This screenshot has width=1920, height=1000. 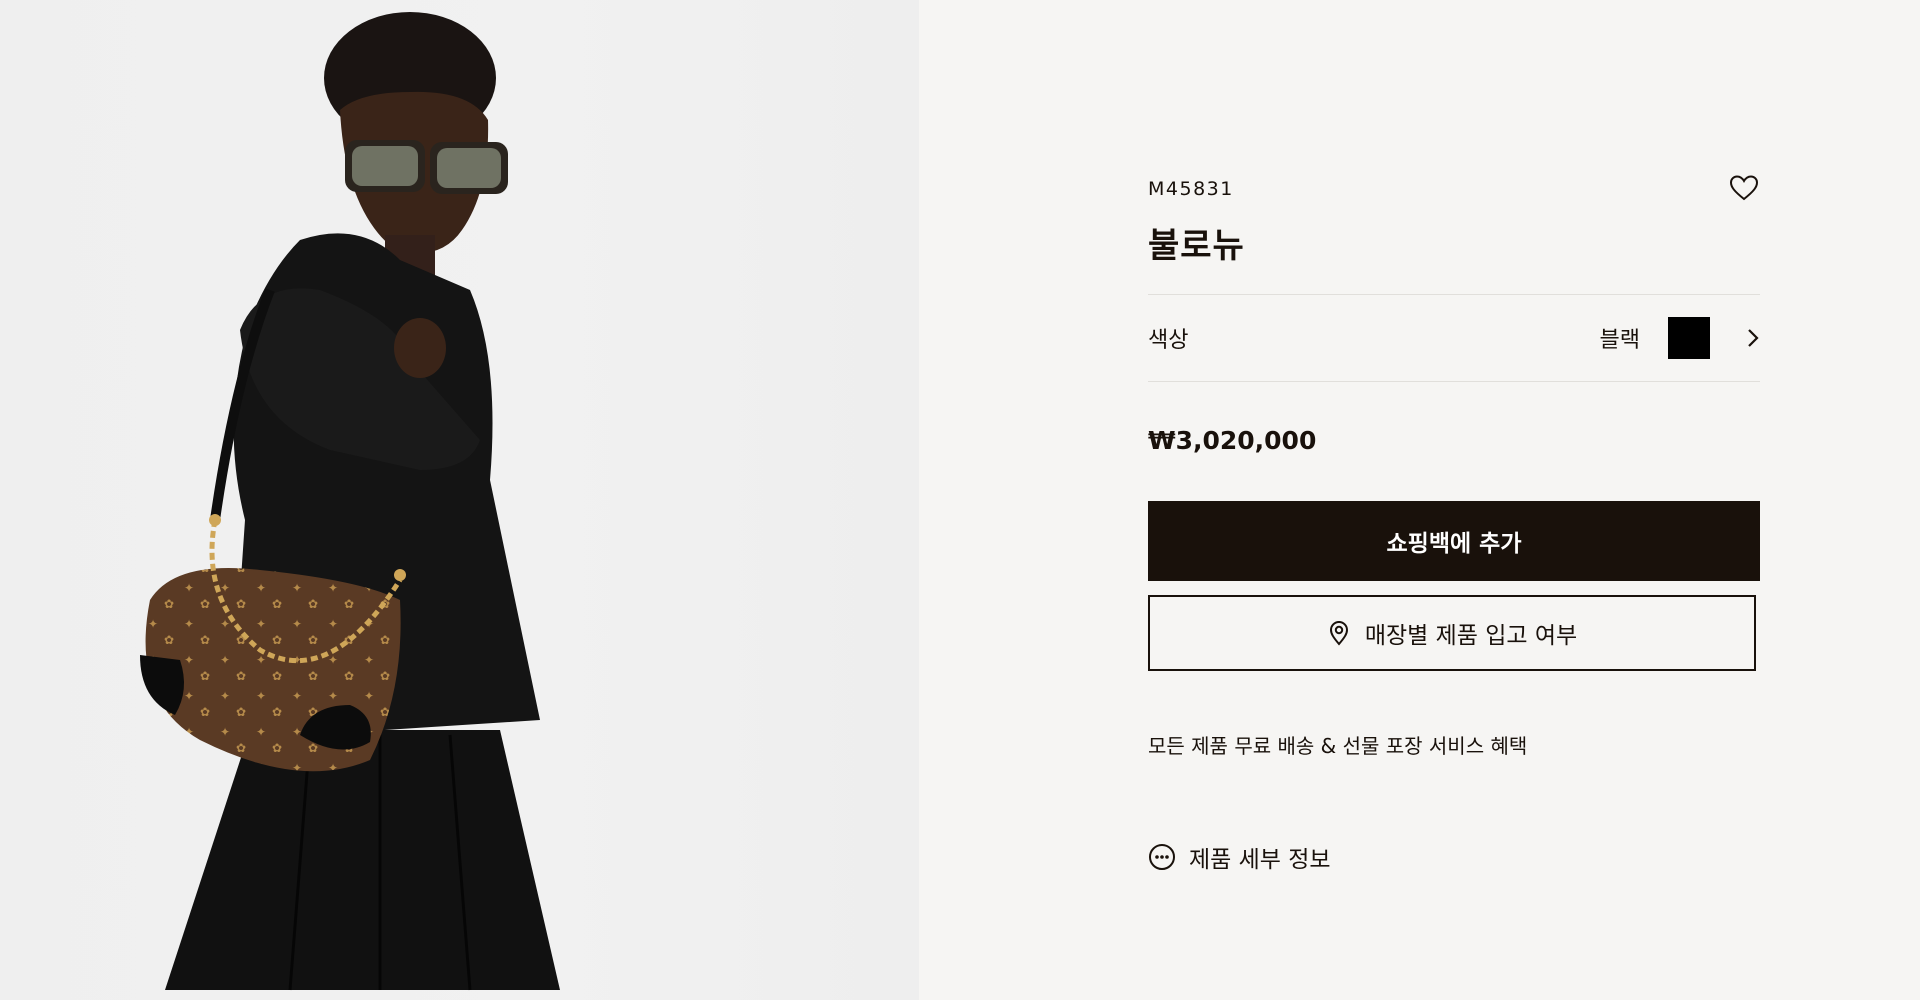 I want to click on chevron-right-icon, so click(x=1753, y=338).